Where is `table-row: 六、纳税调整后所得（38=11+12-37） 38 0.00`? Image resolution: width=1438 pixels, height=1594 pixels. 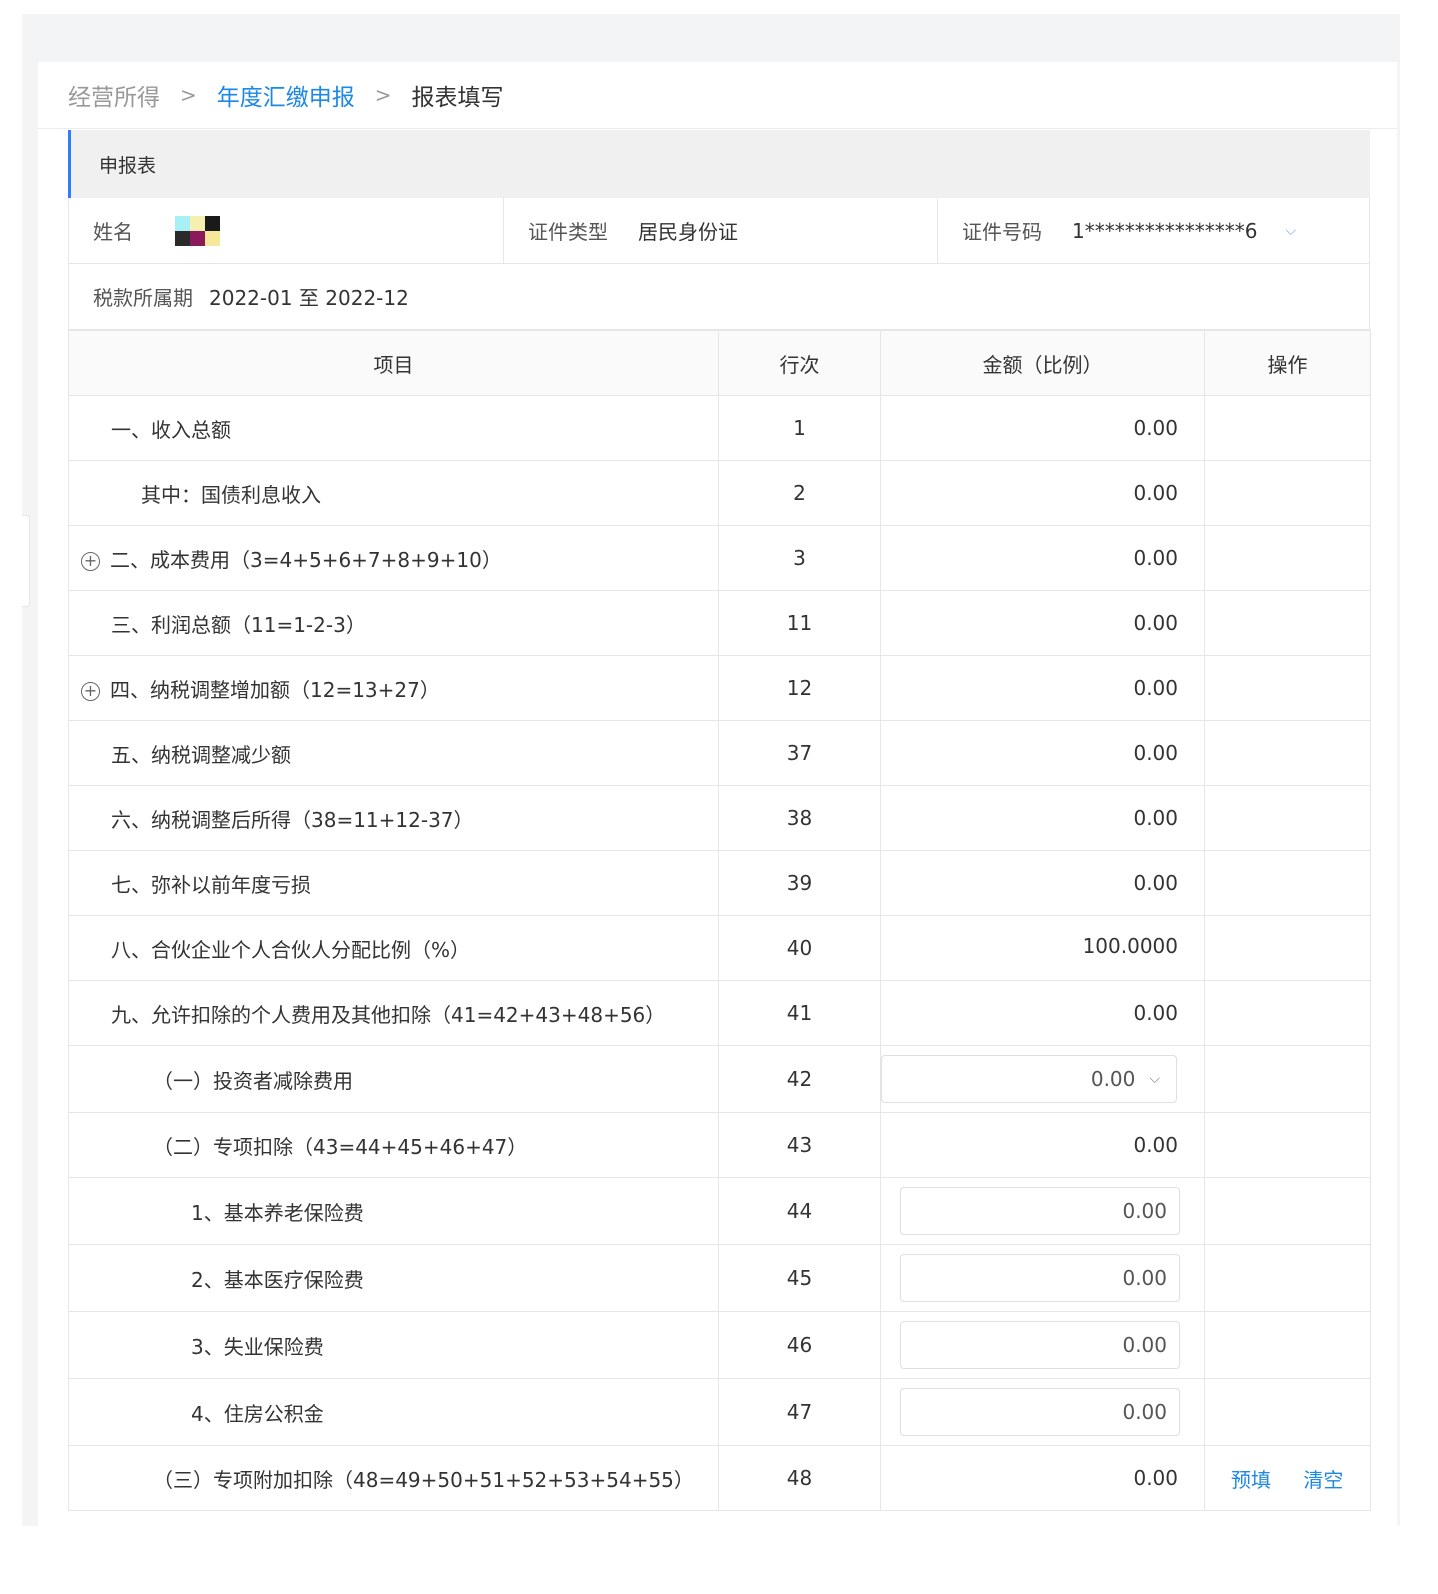 table-row: 六、纳税调整后所得（38=11+12-37） 38 0.00 is located at coordinates (719, 818).